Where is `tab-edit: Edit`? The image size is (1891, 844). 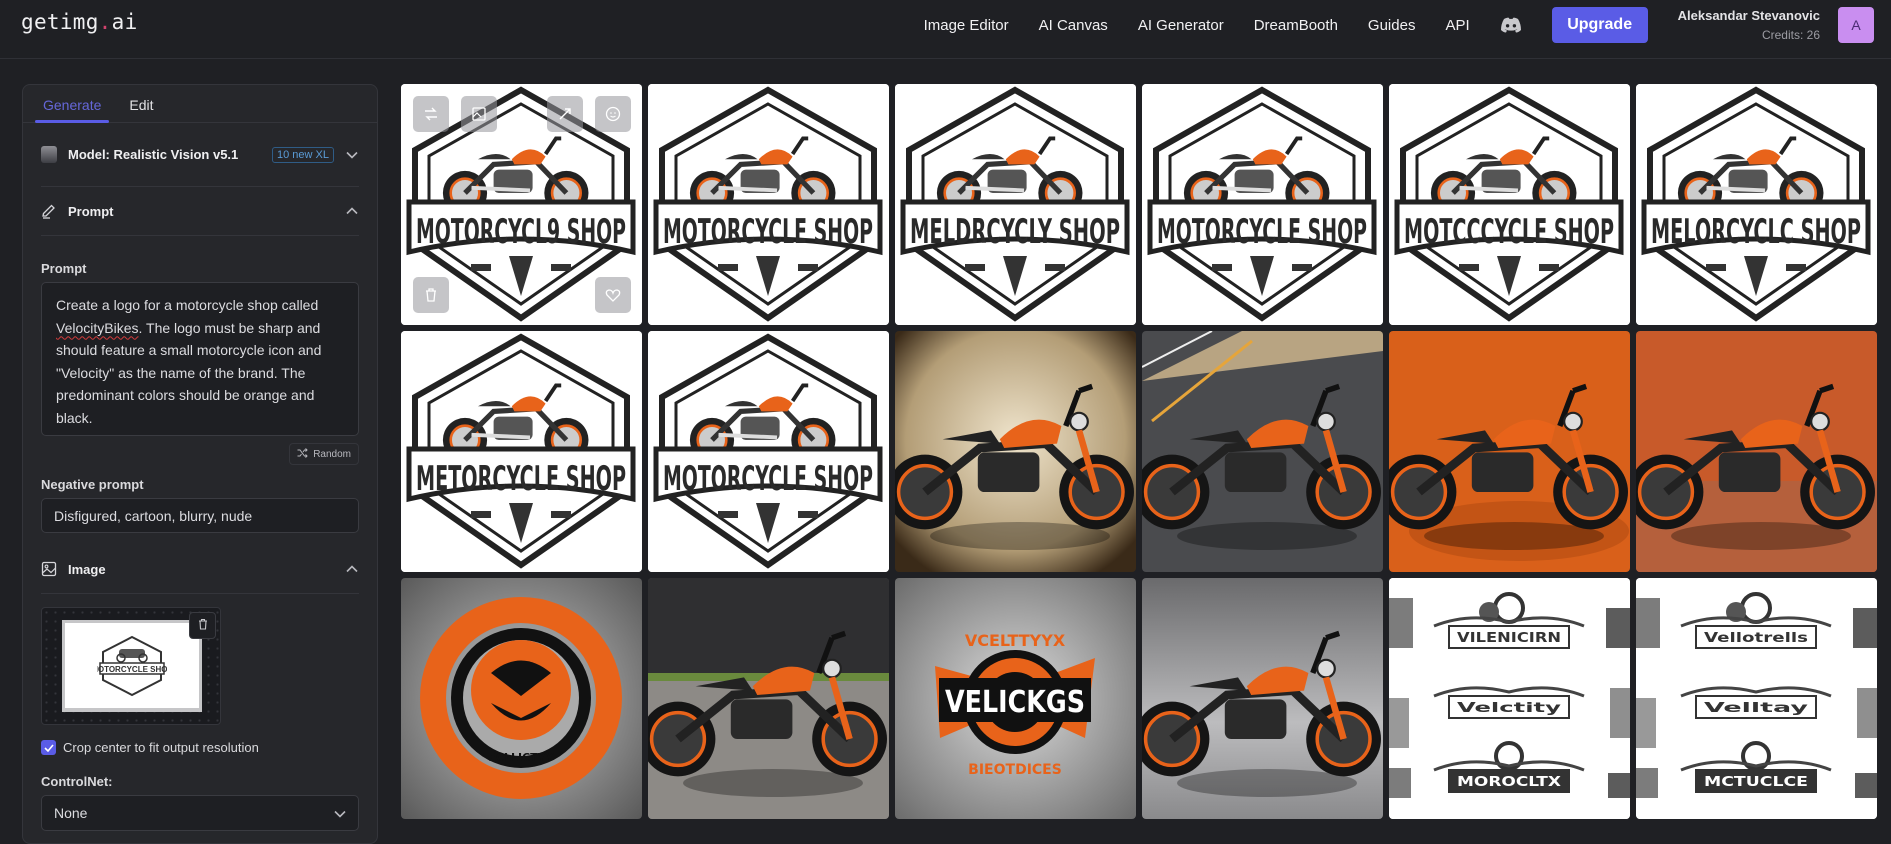 tab-edit: Edit is located at coordinates (141, 103).